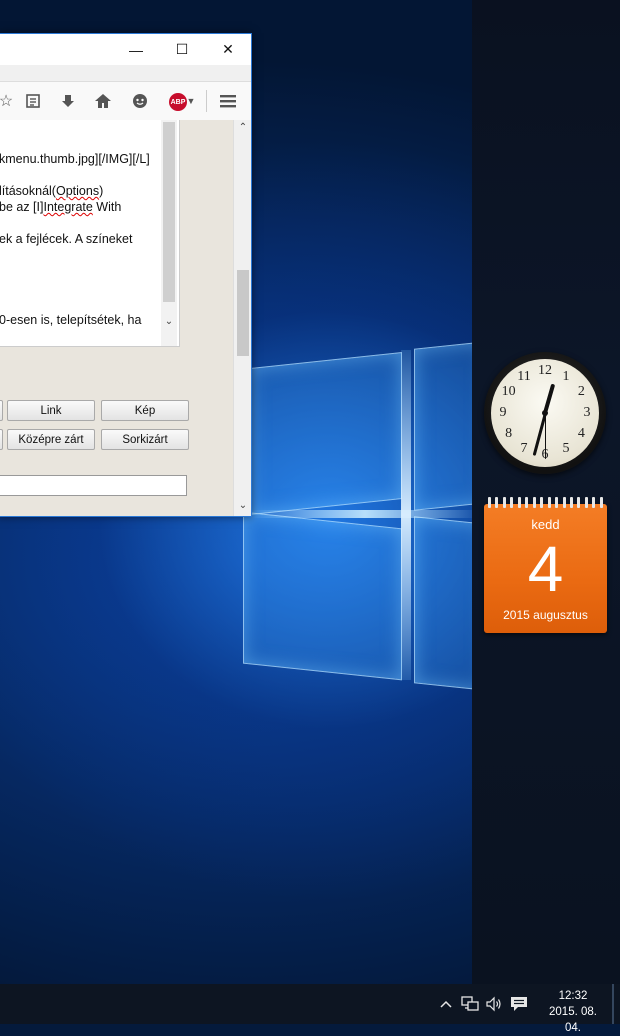 The height and width of the screenshot is (1036, 620). Describe the element at coordinates (68, 101) in the screenshot. I see `download-icon` at that location.